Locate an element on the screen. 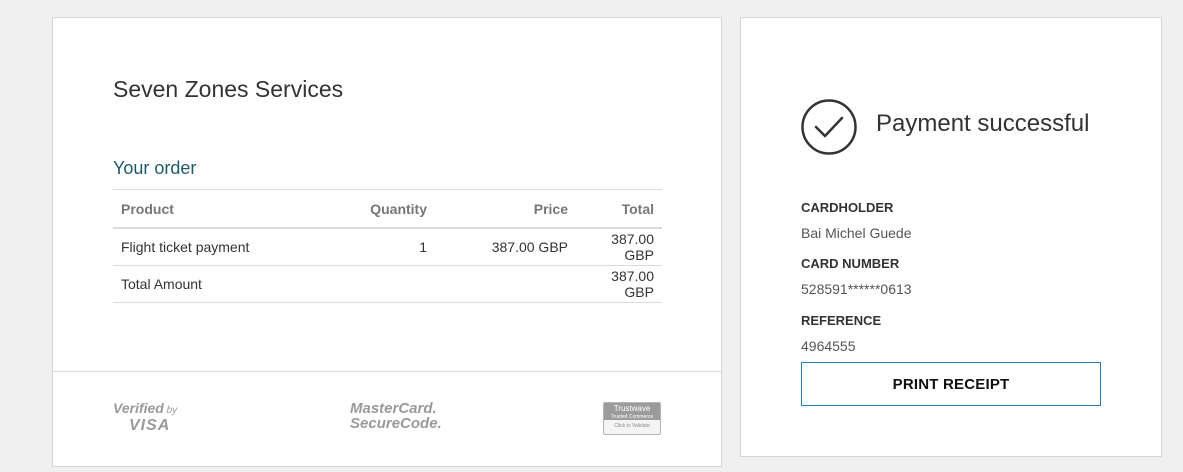 The image size is (1183, 472). total-value: 387.00 GBP is located at coordinates (619, 284).